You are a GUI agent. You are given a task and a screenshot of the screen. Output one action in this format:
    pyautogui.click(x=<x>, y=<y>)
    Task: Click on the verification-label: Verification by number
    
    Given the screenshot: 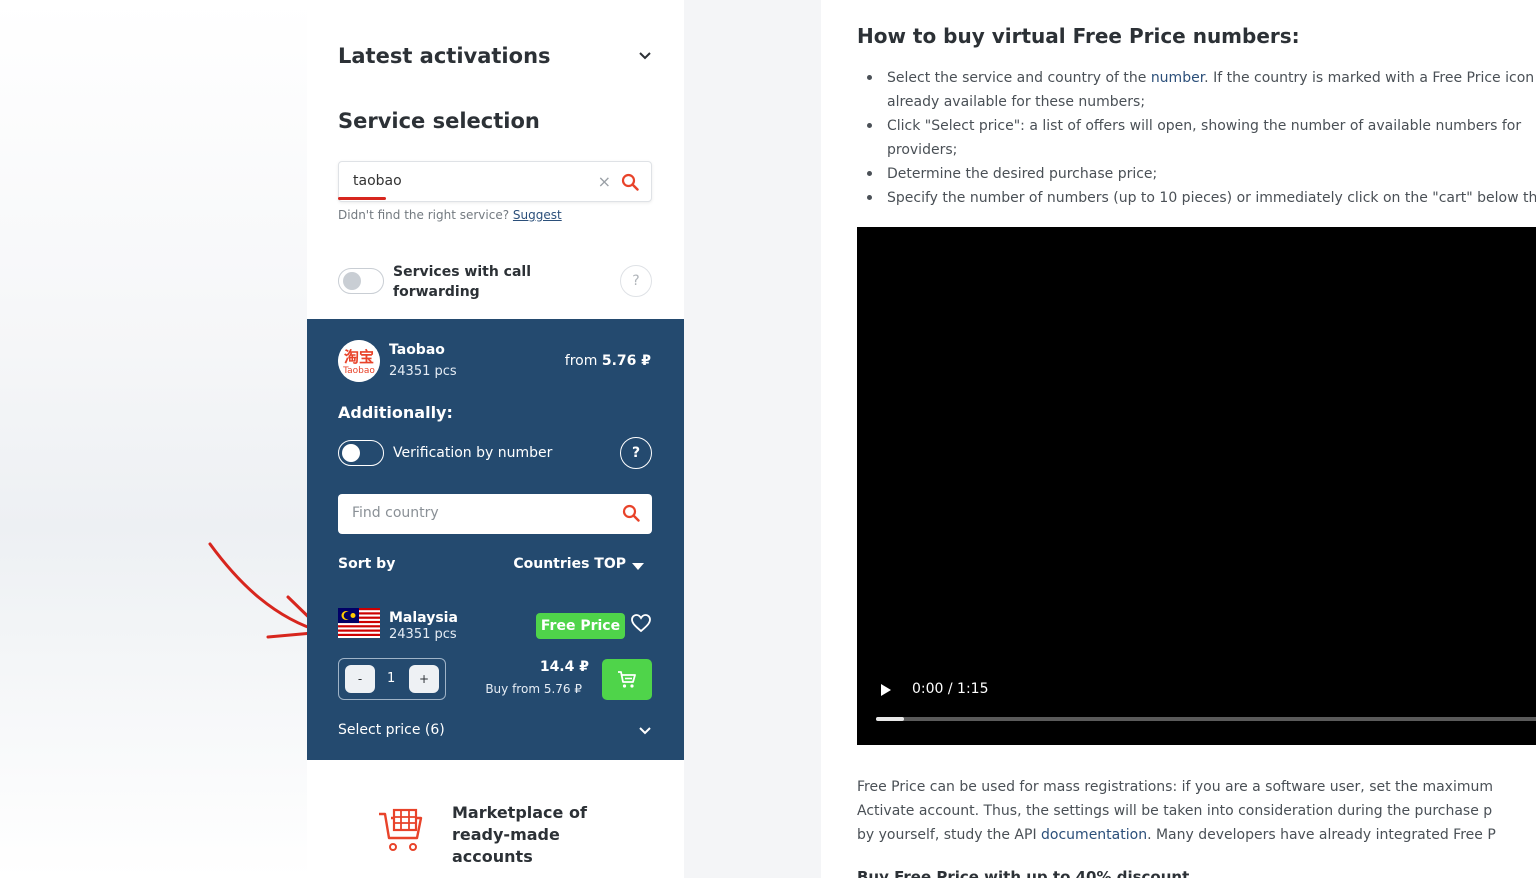 What is the action you would take?
    pyautogui.click(x=473, y=453)
    